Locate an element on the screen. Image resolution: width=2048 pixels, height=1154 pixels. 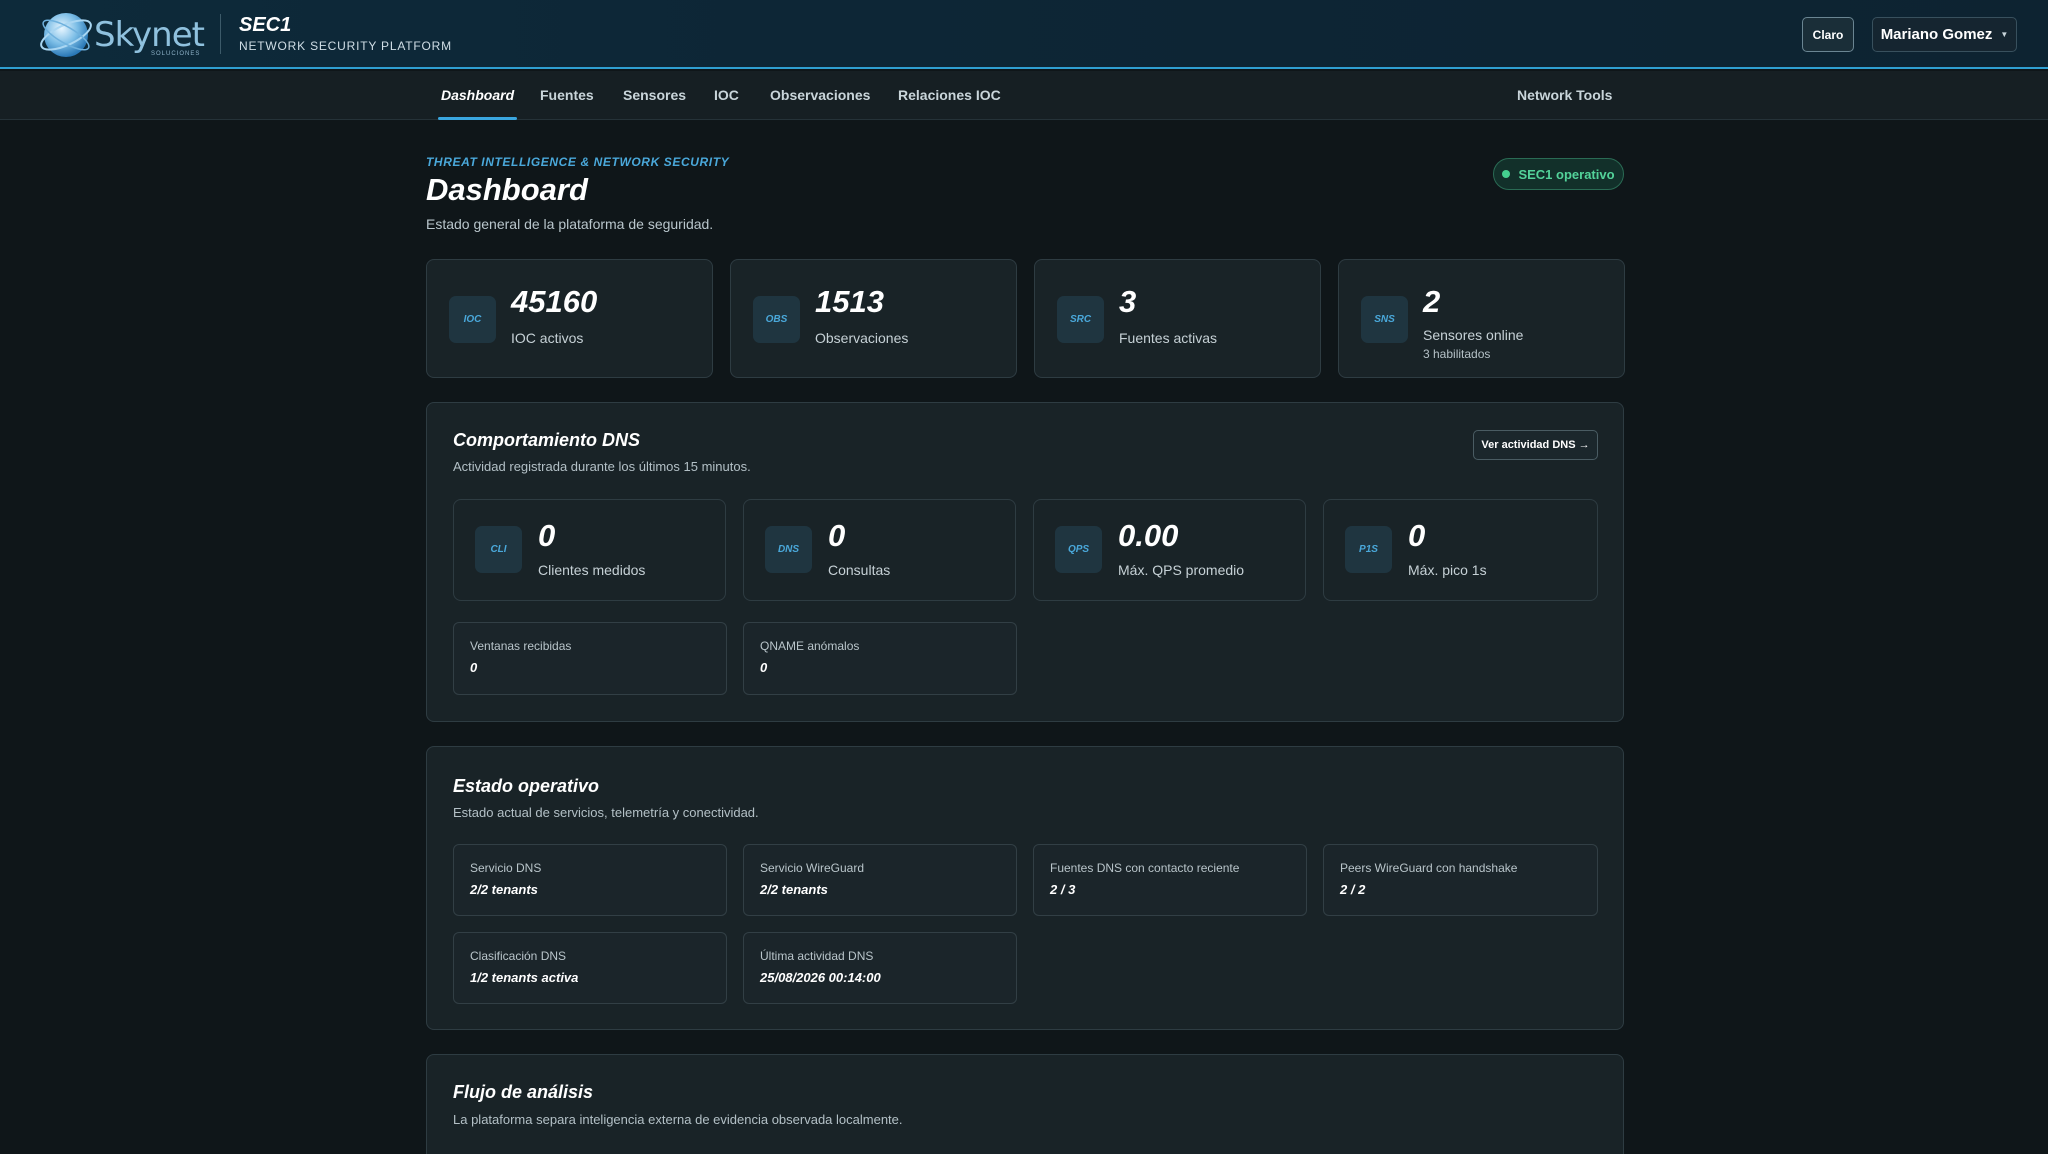
ops-item: Servicio WireGuard 2/2 tenants is located at coordinates (880, 880).